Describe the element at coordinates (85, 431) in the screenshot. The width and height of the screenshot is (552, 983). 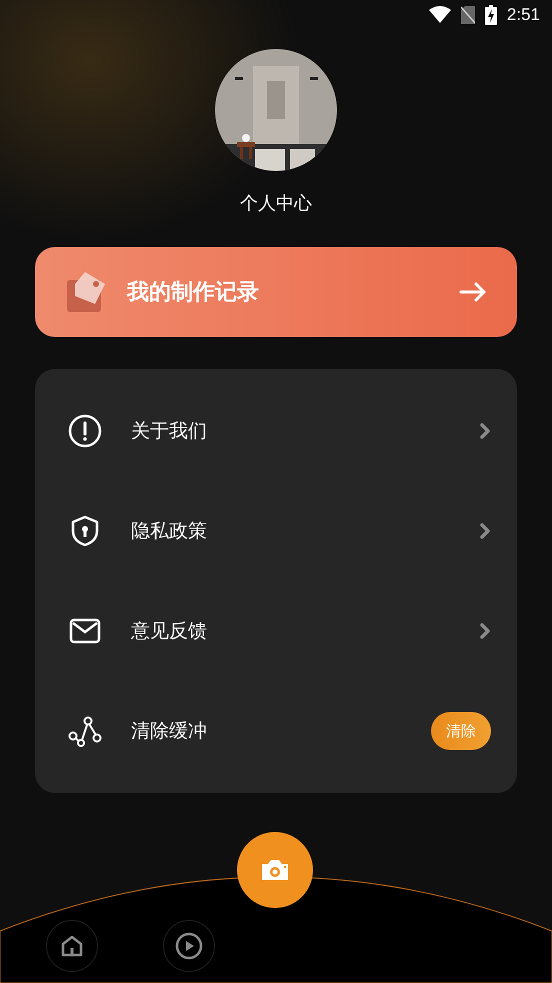
I see `info-icon` at that location.